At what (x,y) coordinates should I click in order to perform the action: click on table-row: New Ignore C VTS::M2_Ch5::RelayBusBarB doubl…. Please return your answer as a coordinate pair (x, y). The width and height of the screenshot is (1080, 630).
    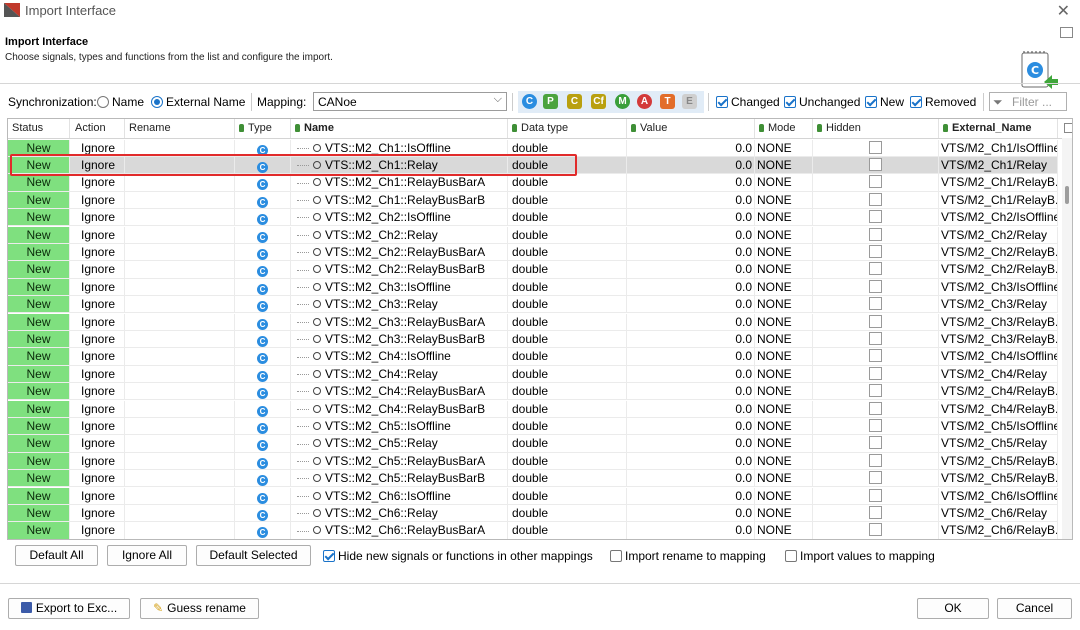
    Looking at the image, I should click on (533, 479).